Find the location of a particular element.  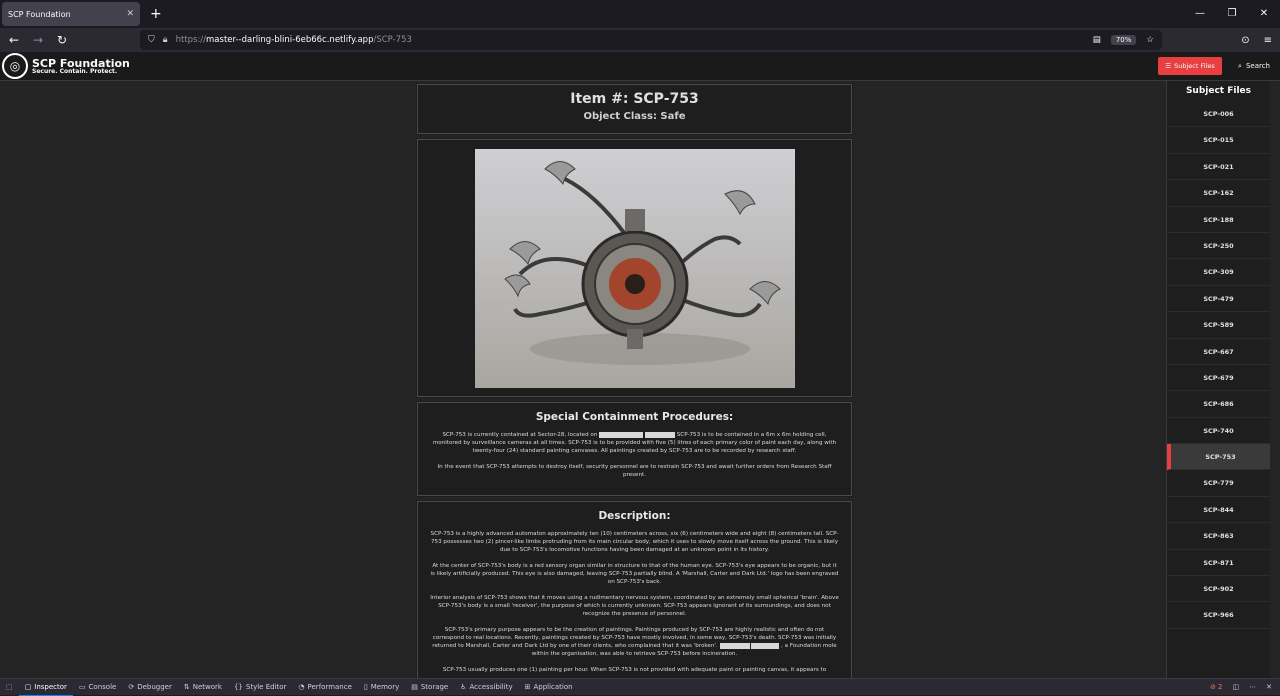

url-prefix: https:// is located at coordinates (191, 40).